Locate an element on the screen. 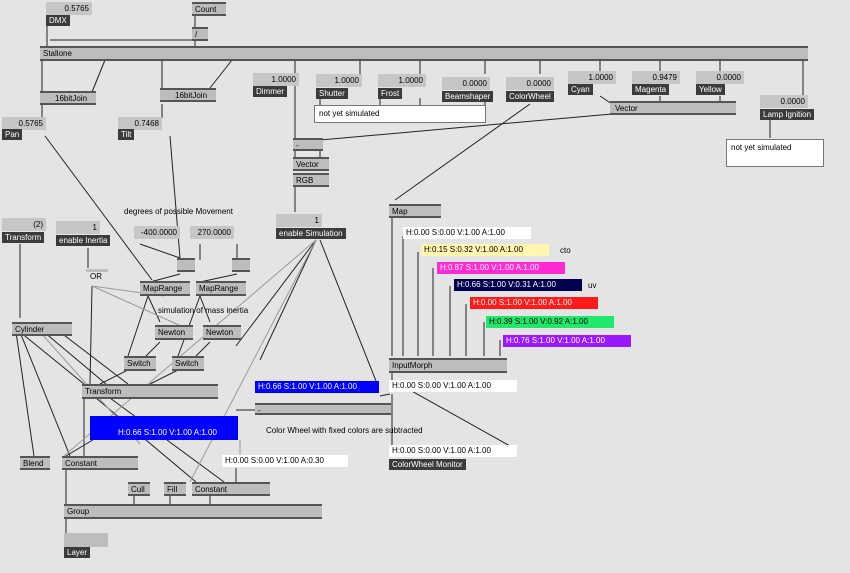  constant-node: Constant is located at coordinates (100, 463).